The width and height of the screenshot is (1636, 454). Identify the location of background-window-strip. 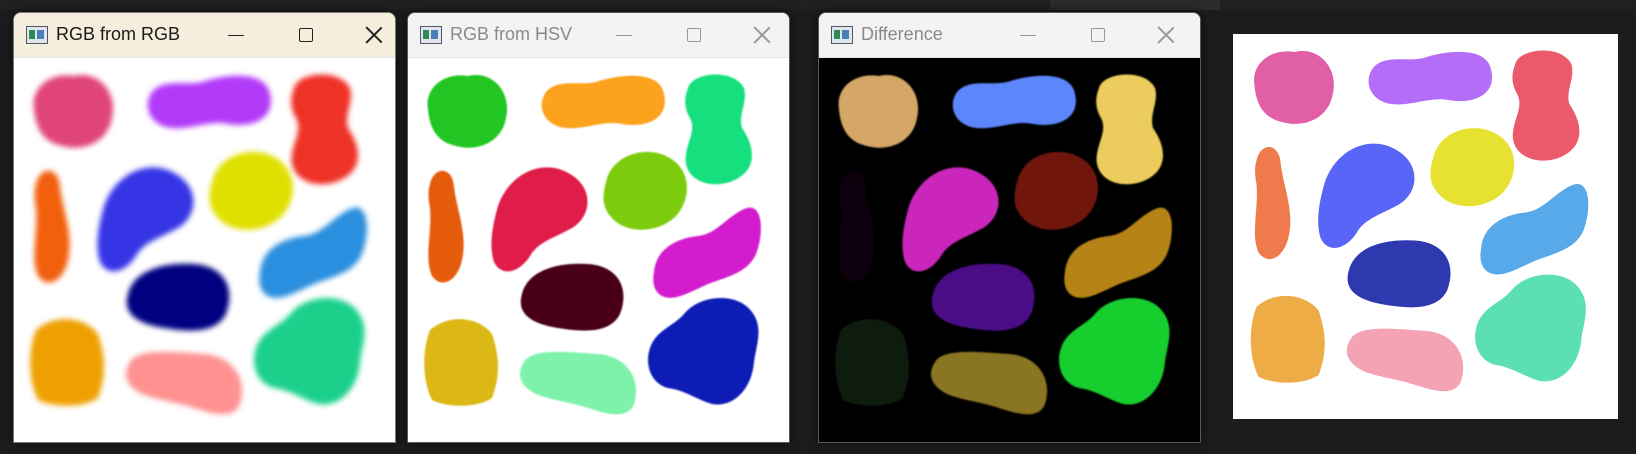
(818, 5).